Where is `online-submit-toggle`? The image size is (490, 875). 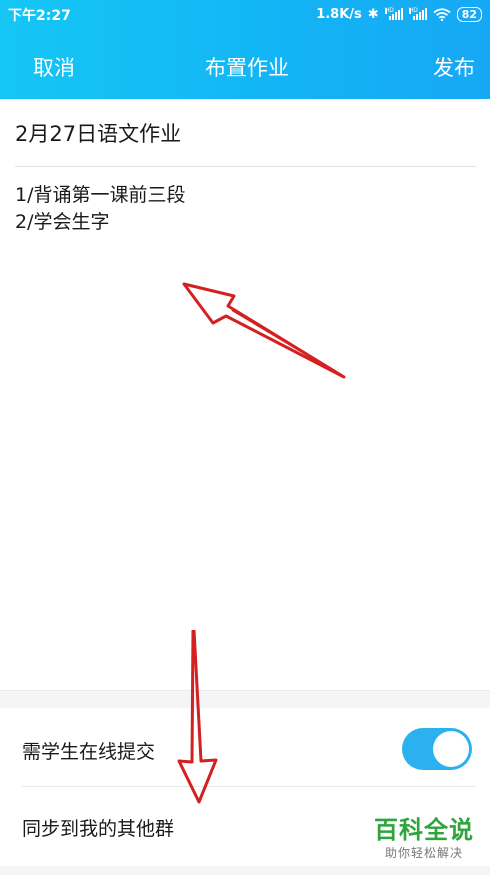 online-submit-toggle is located at coordinates (437, 749).